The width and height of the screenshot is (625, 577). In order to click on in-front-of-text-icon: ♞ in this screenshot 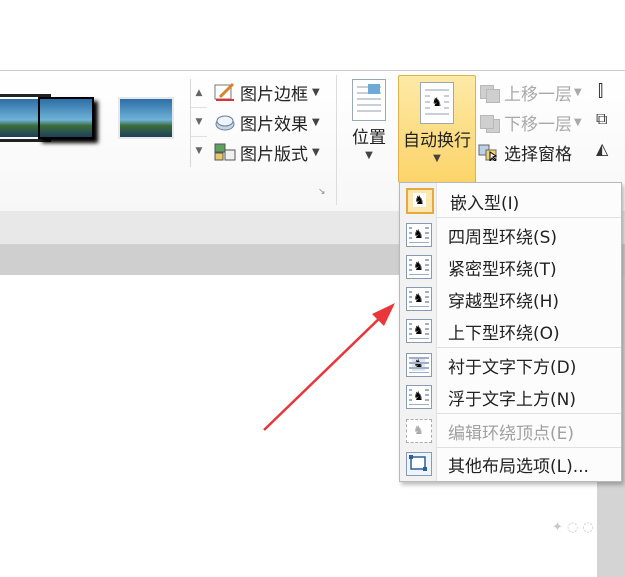, I will do `click(419, 397)`.